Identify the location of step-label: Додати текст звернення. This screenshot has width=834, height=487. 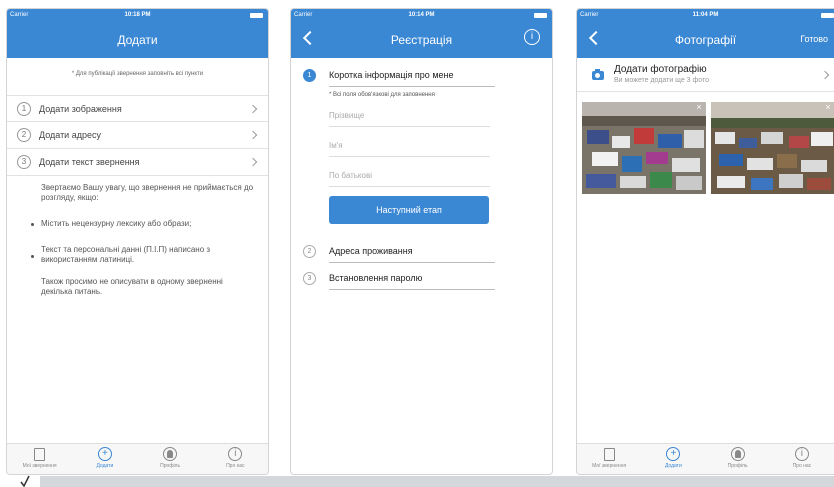
(89, 162).